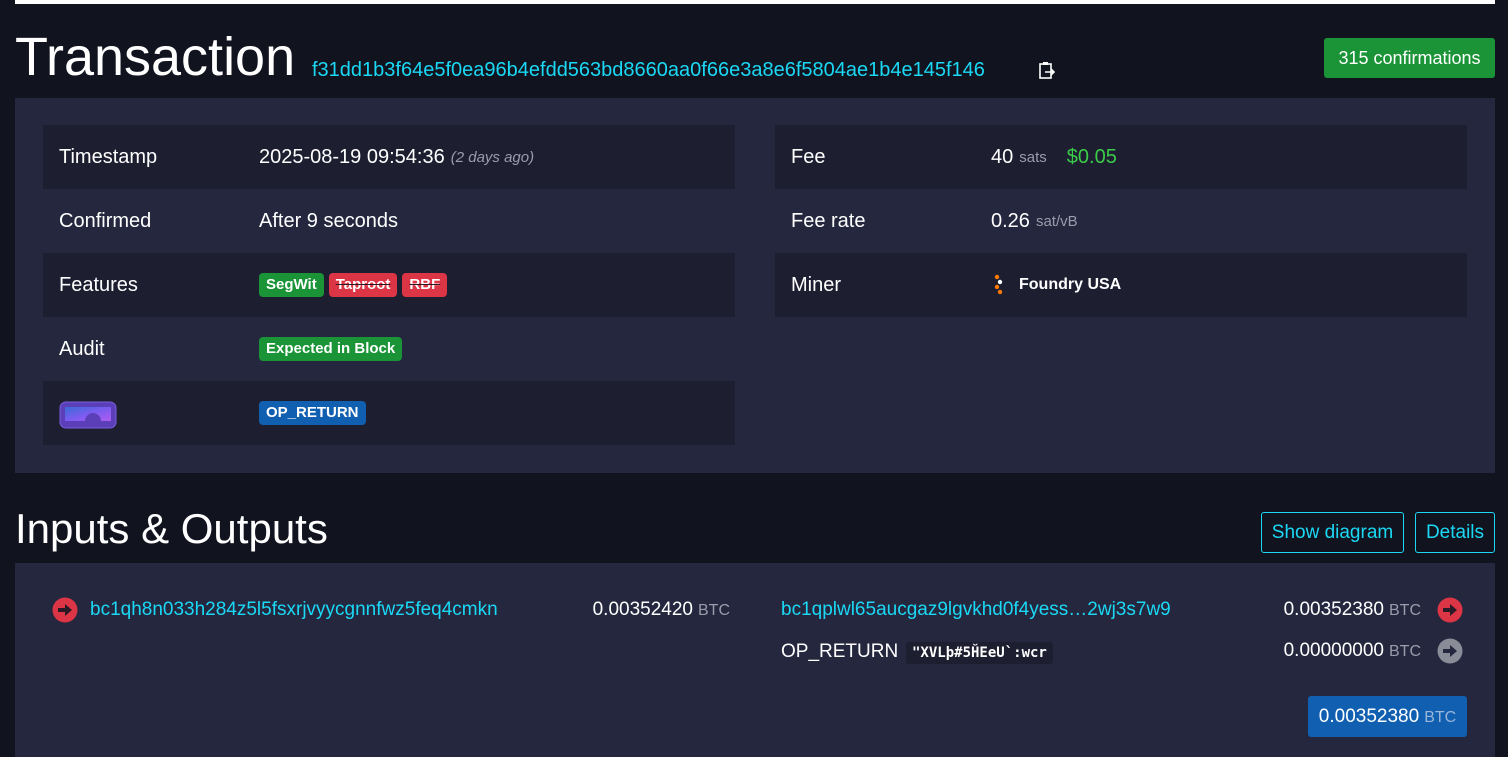  I want to click on output-address-link: bc1qplwl65aucgaz9lgvkhd0f4yess…2wj3s7w9, so click(976, 610).